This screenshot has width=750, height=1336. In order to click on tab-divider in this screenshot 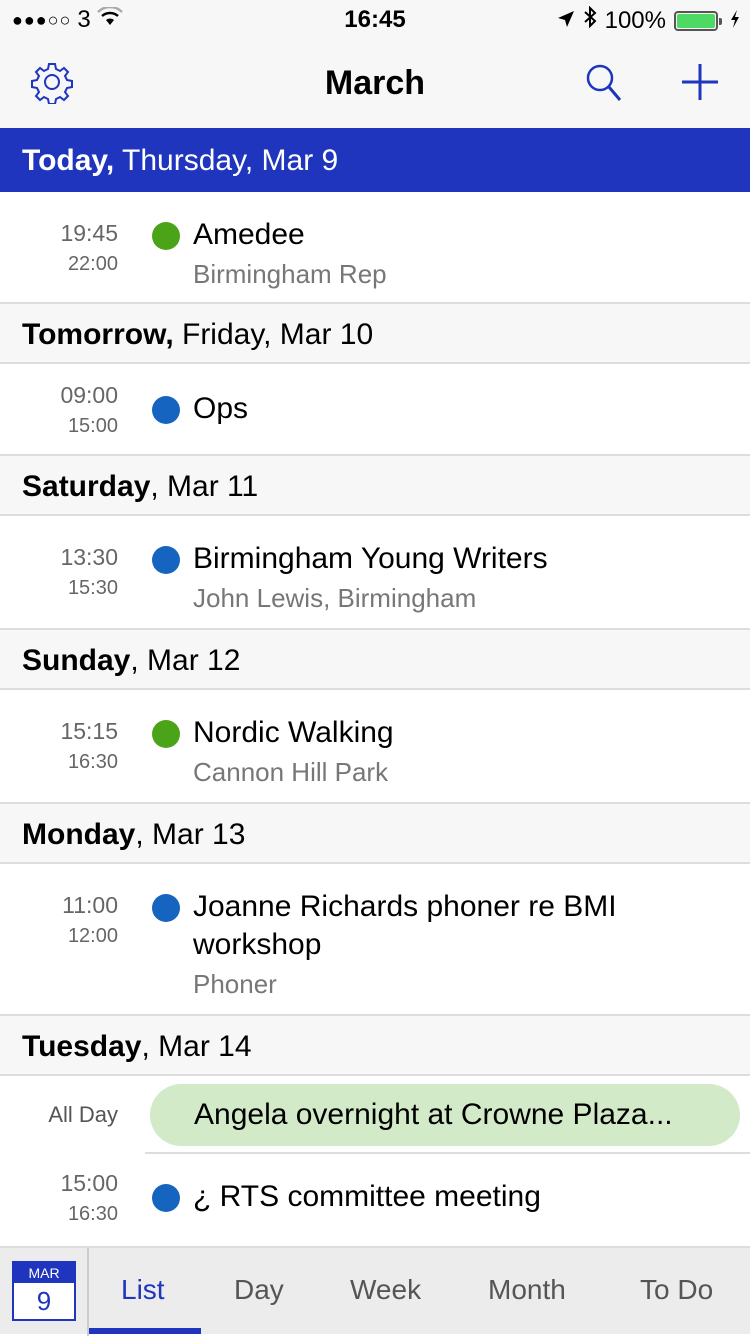, I will do `click(88, 1292)`.